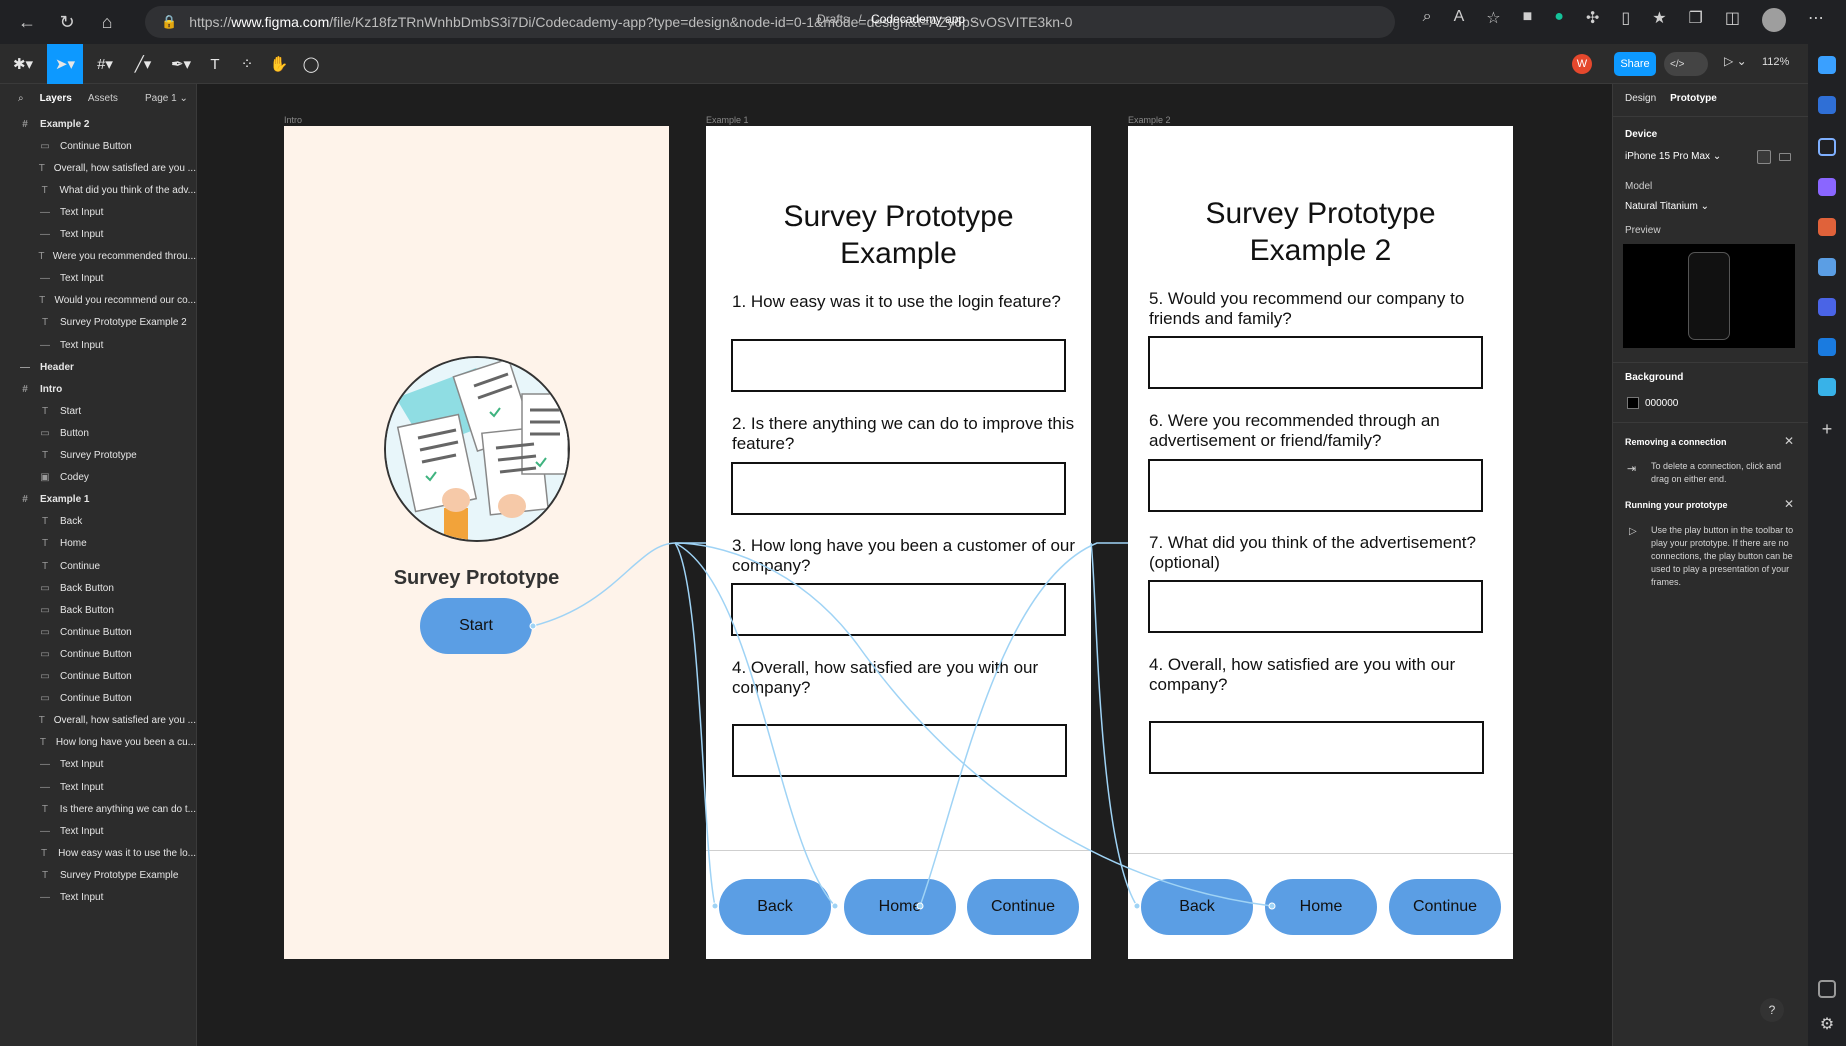 The image size is (1846, 1046). What do you see at coordinates (27, 22) in the screenshot?
I see `back-arrow-icon: ←` at bounding box center [27, 22].